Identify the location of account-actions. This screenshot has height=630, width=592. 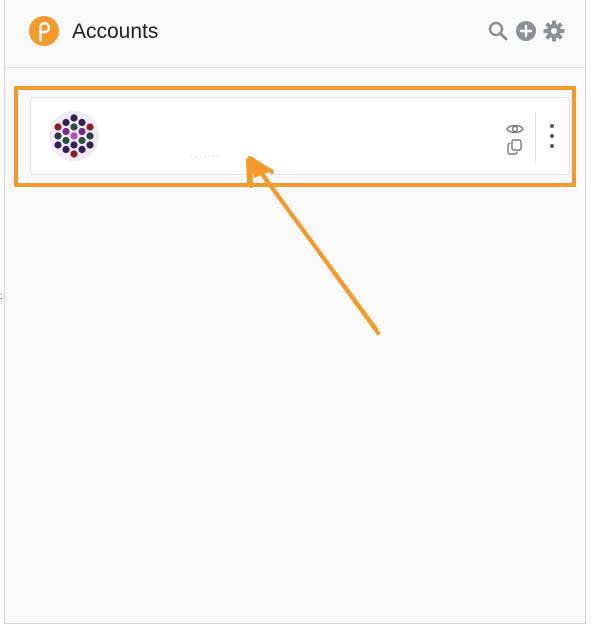
(515, 137).